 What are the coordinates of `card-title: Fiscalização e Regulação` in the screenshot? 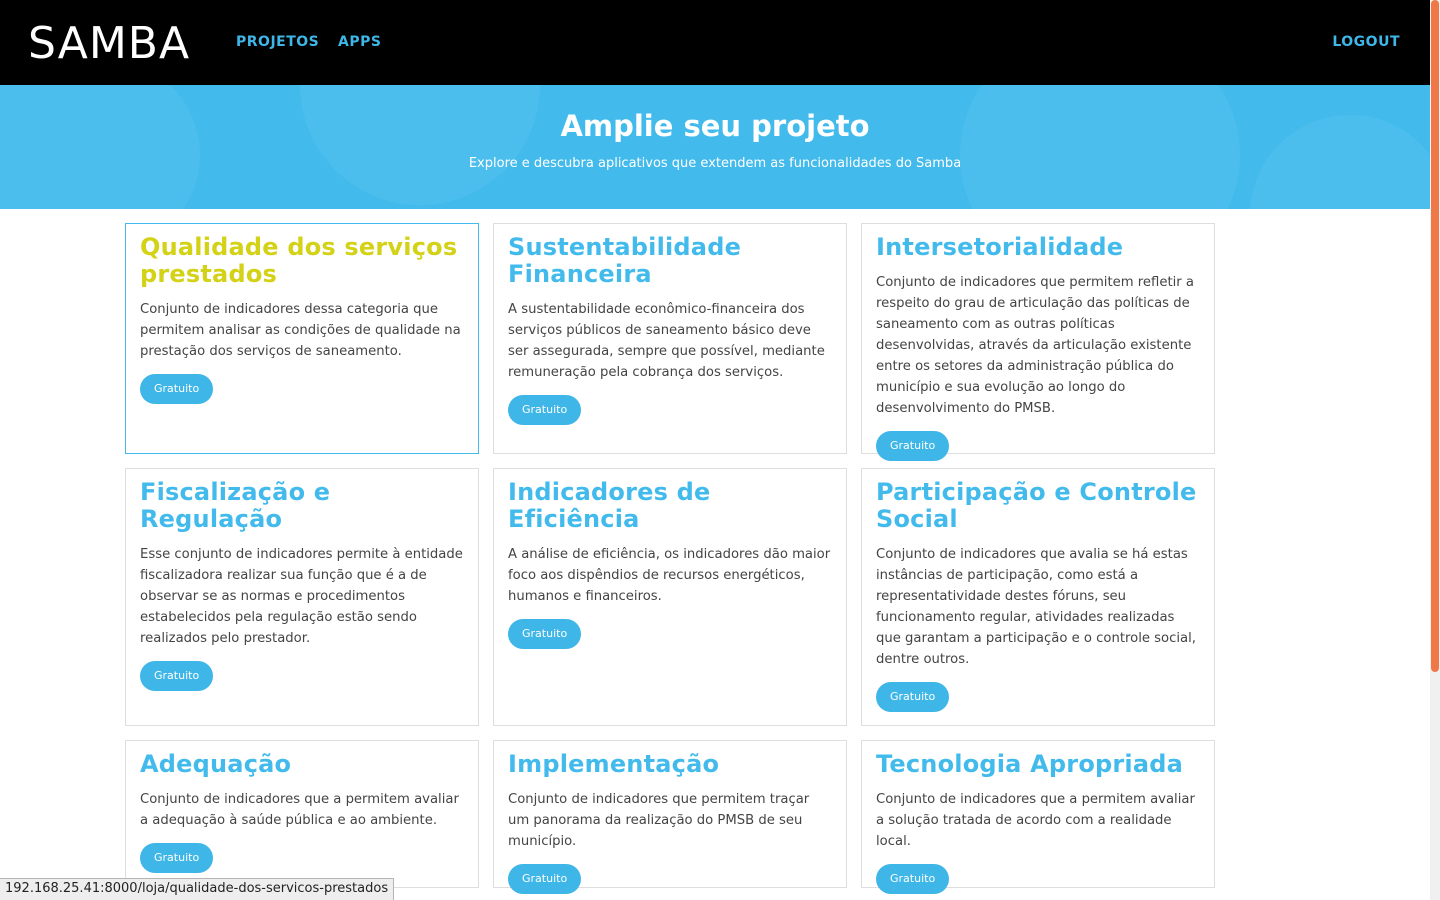 It's located at (302, 506).